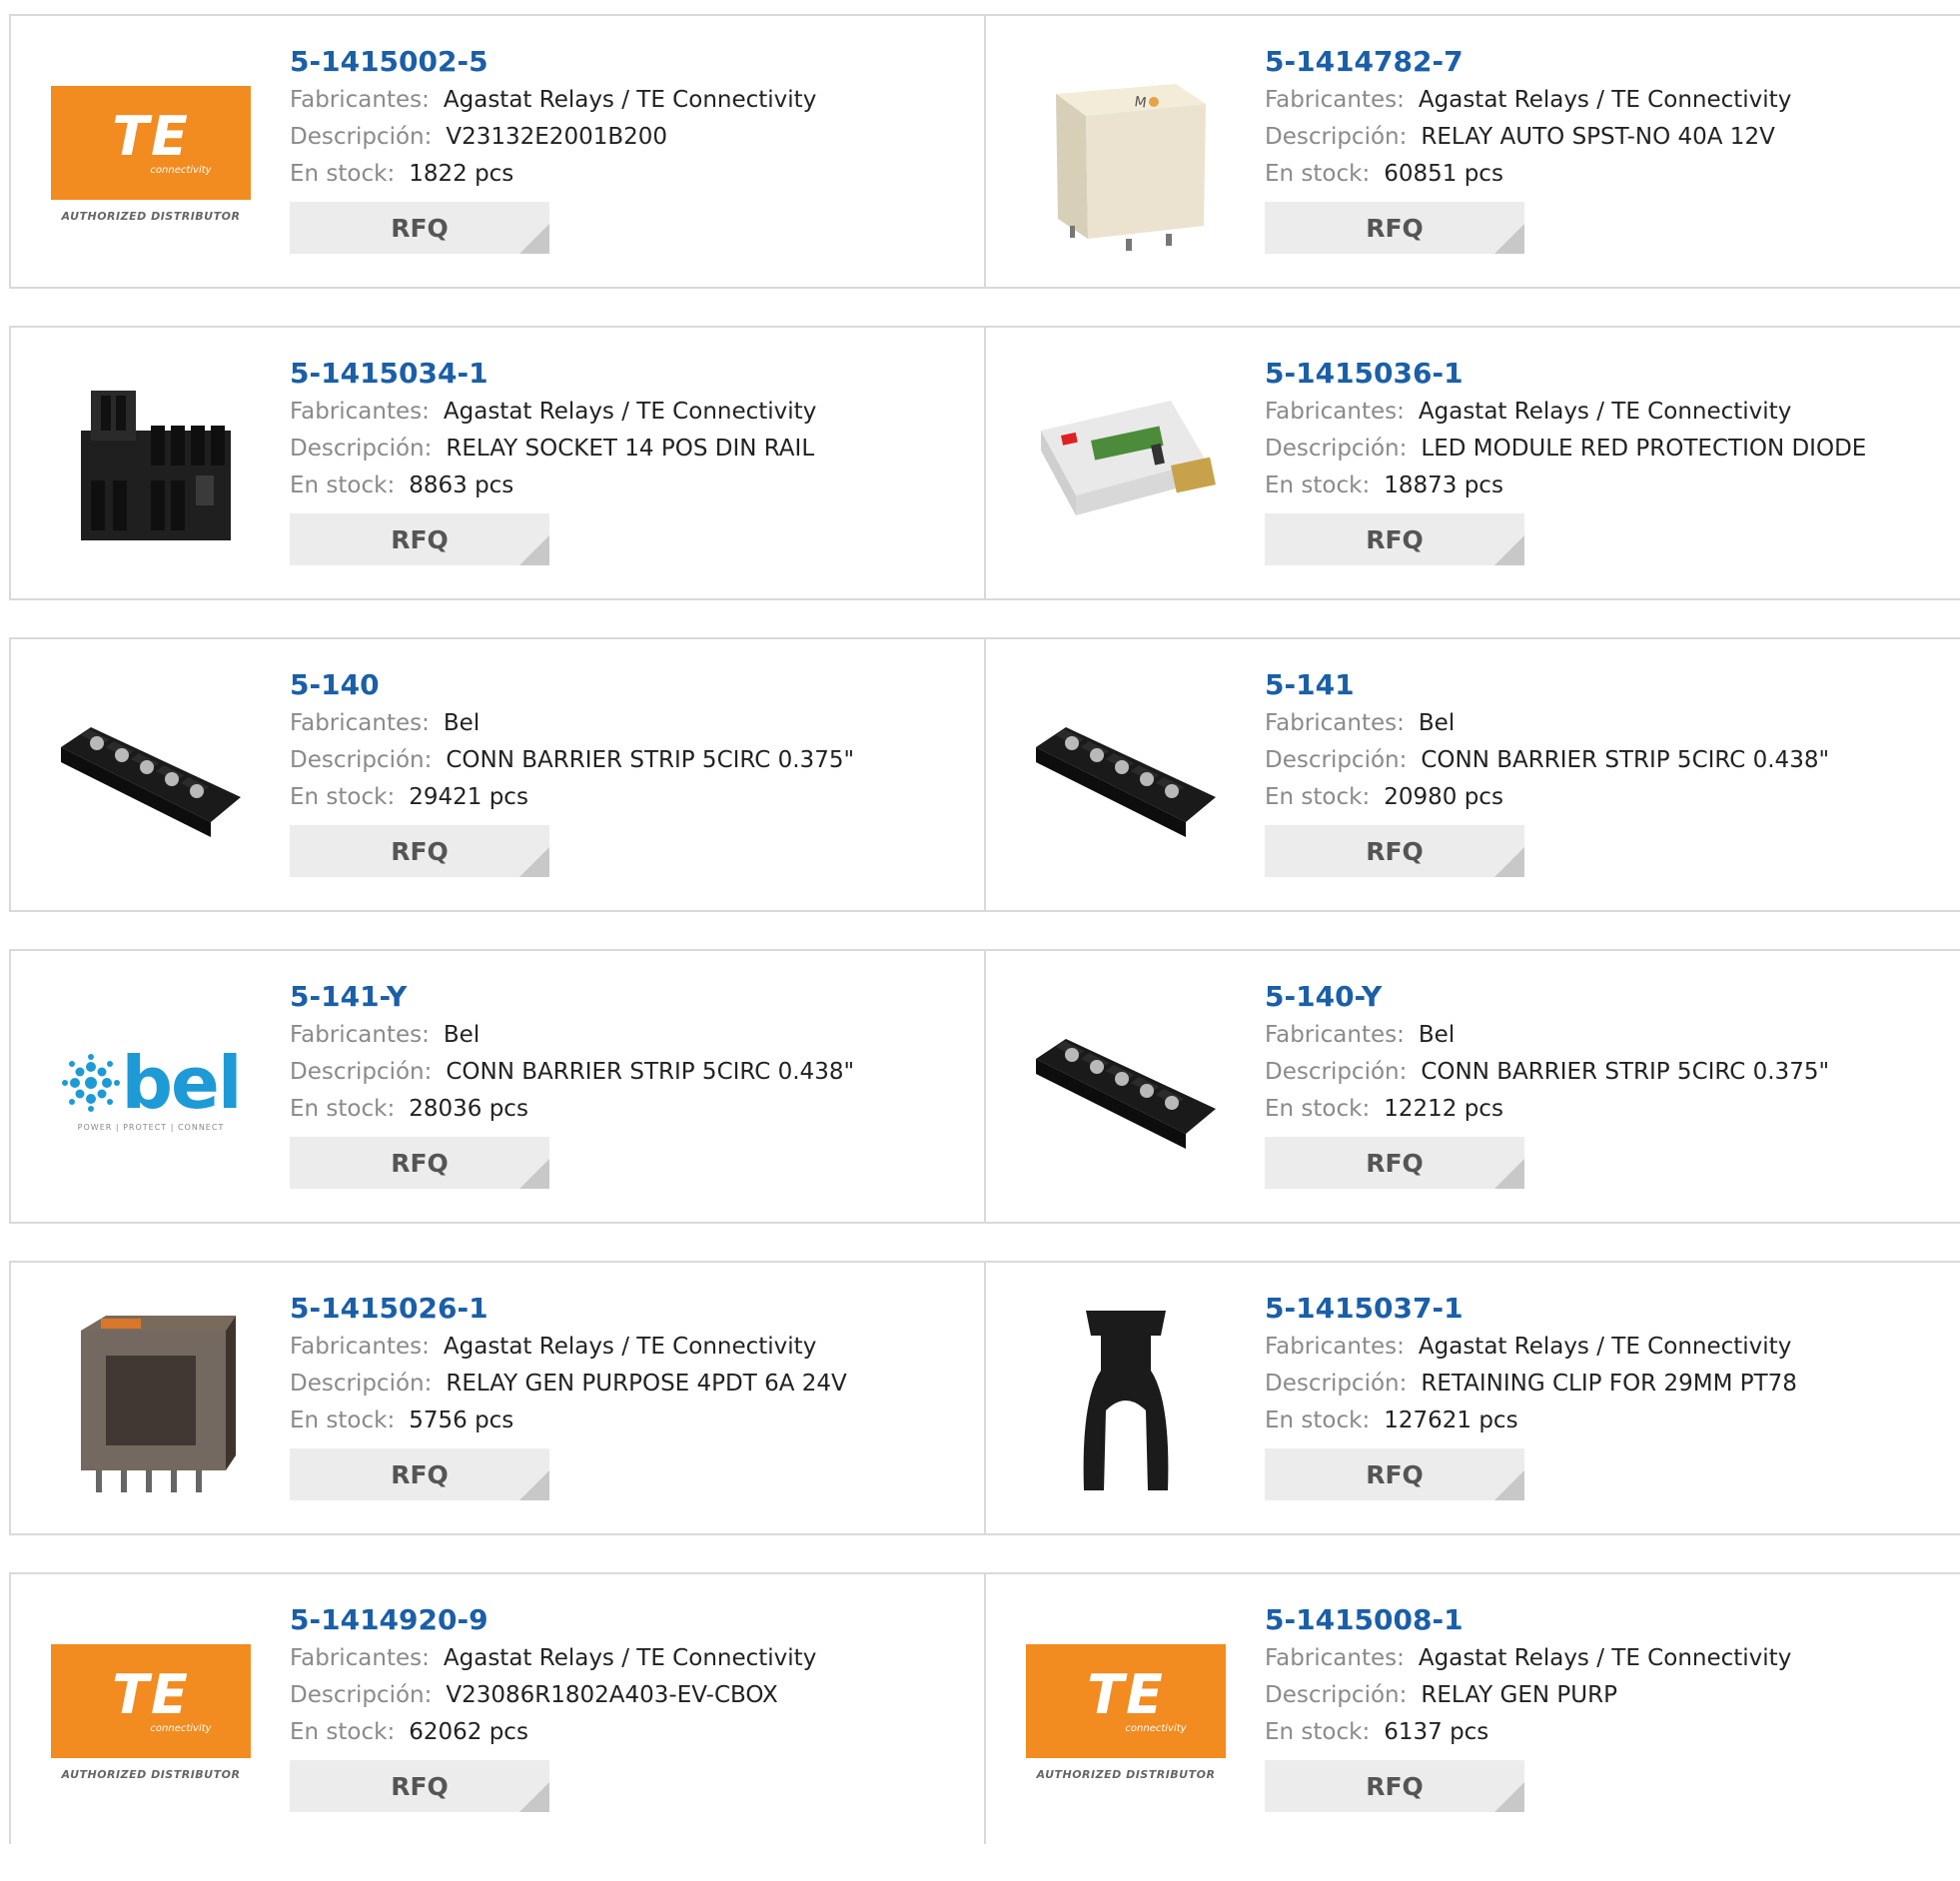 The image size is (1960, 1881). Describe the element at coordinates (1604, 1309) in the screenshot. I see `part-number-link: 5-1415037-1` at that location.